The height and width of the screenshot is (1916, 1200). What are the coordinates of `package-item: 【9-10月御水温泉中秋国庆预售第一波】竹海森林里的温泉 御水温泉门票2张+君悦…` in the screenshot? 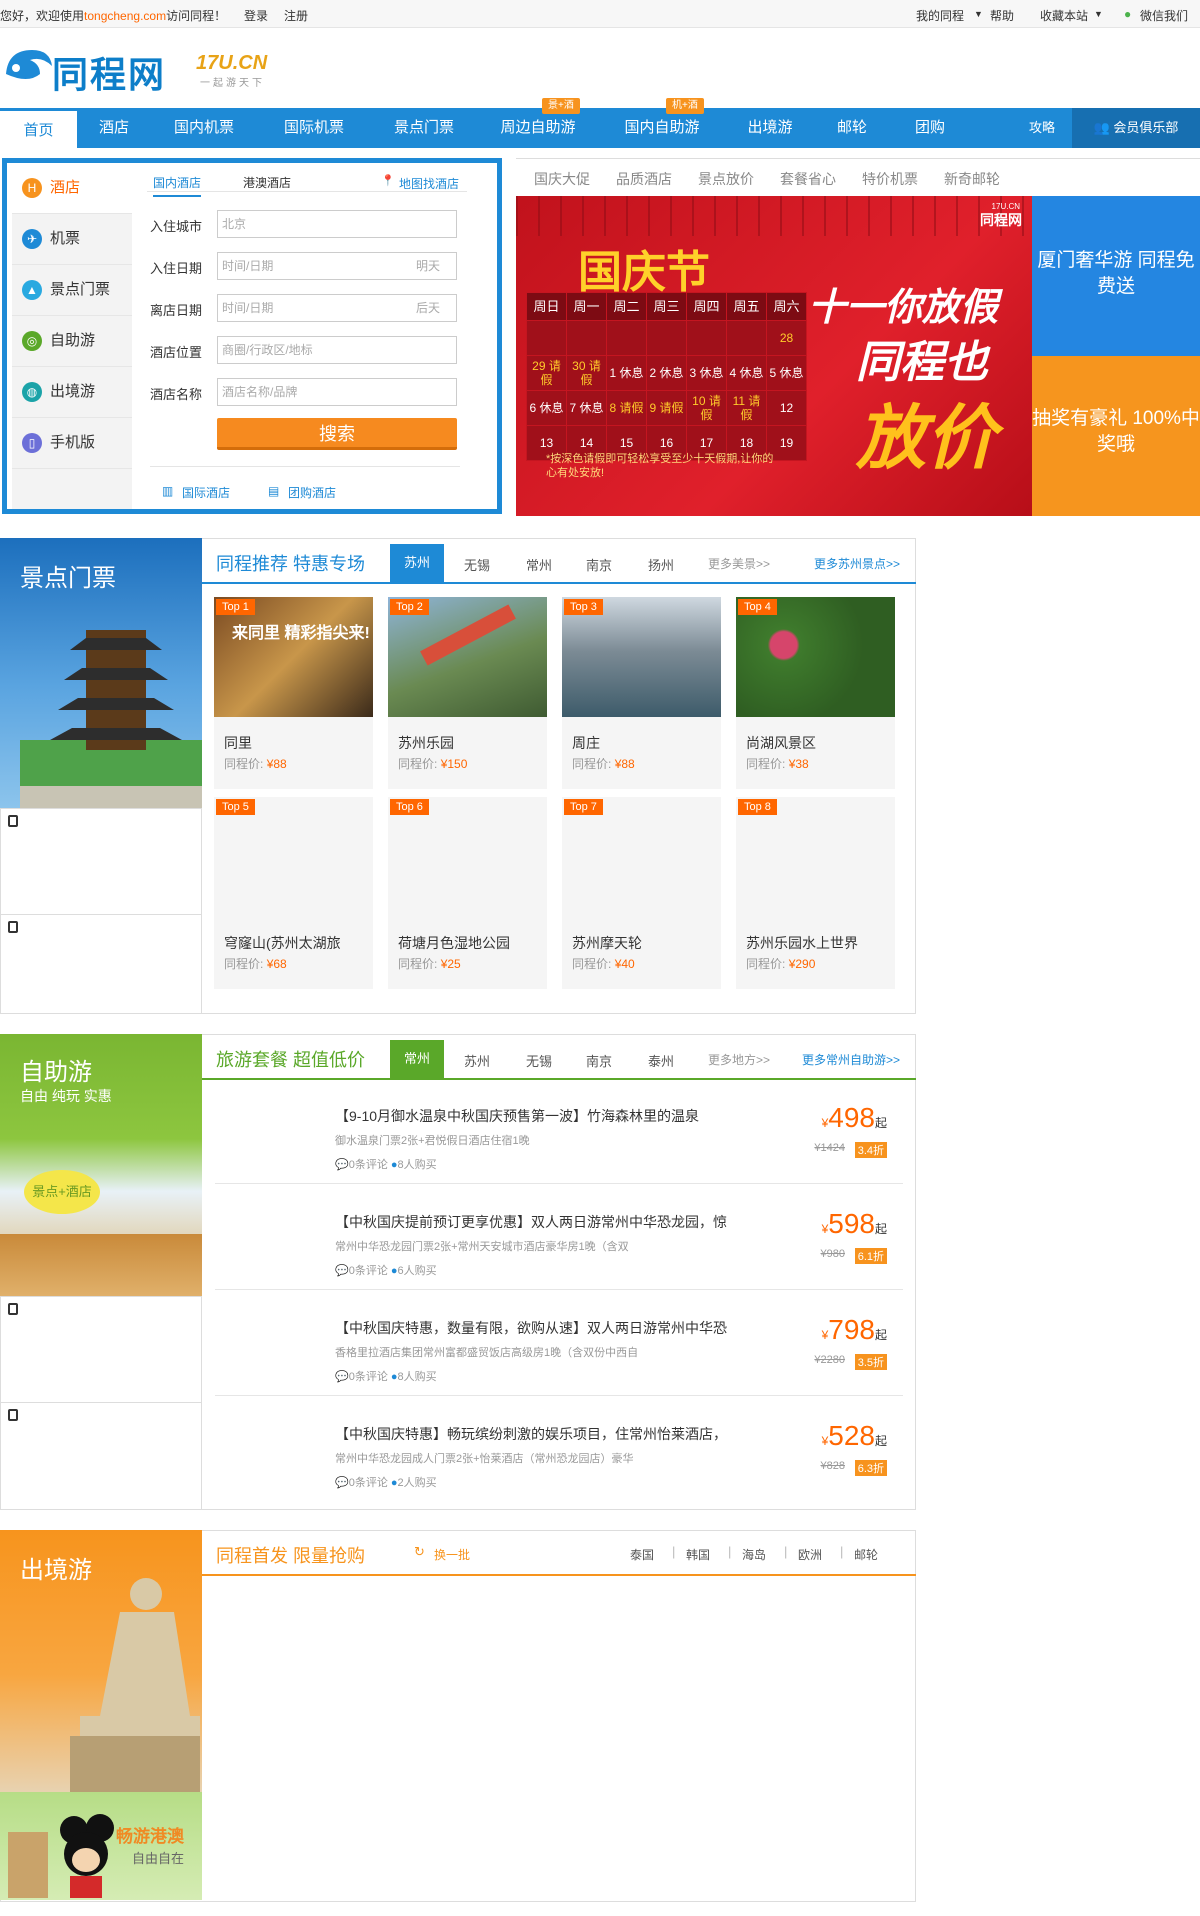 It's located at (559, 1132).